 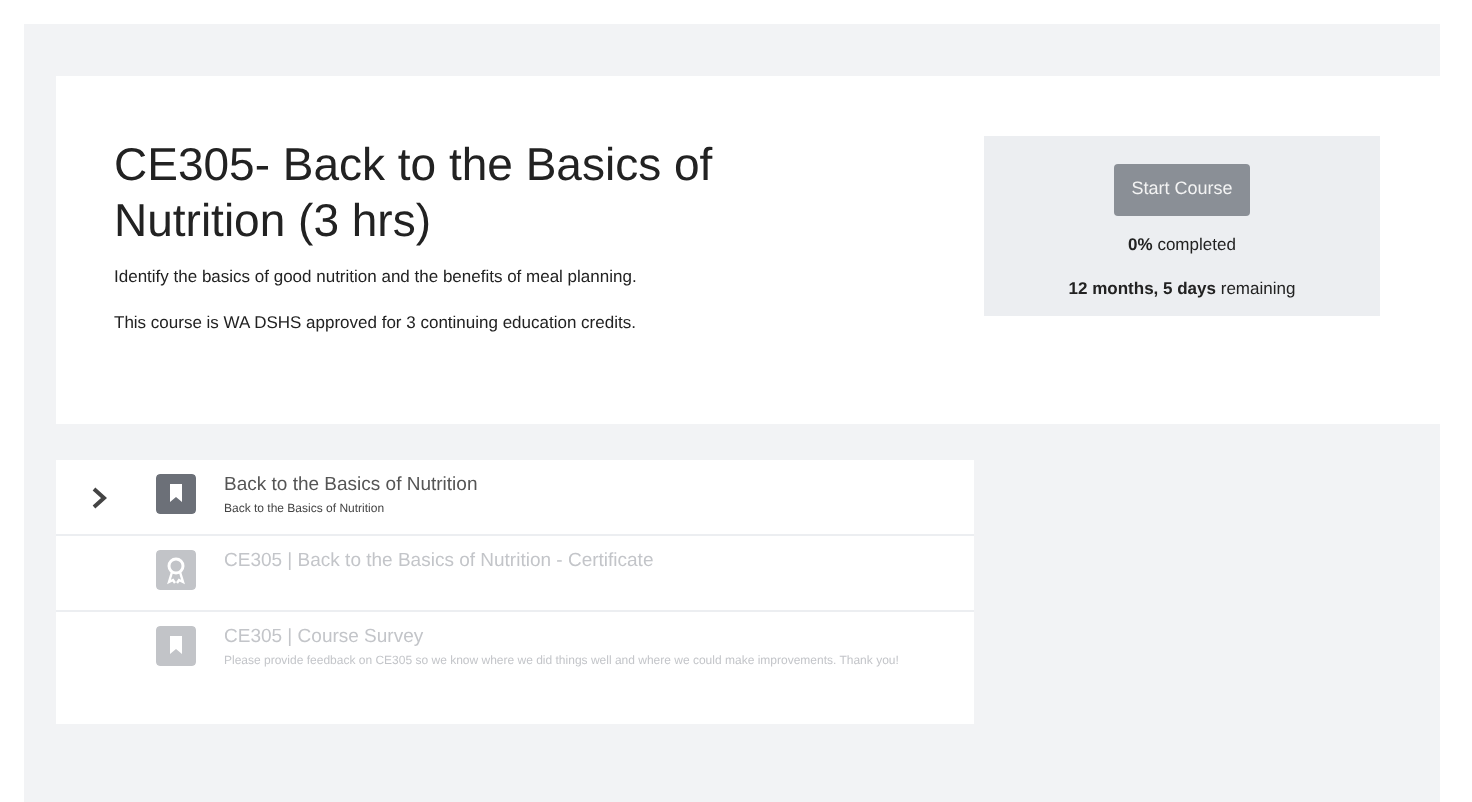 What do you see at coordinates (176, 570) in the screenshot?
I see `award-icon` at bounding box center [176, 570].